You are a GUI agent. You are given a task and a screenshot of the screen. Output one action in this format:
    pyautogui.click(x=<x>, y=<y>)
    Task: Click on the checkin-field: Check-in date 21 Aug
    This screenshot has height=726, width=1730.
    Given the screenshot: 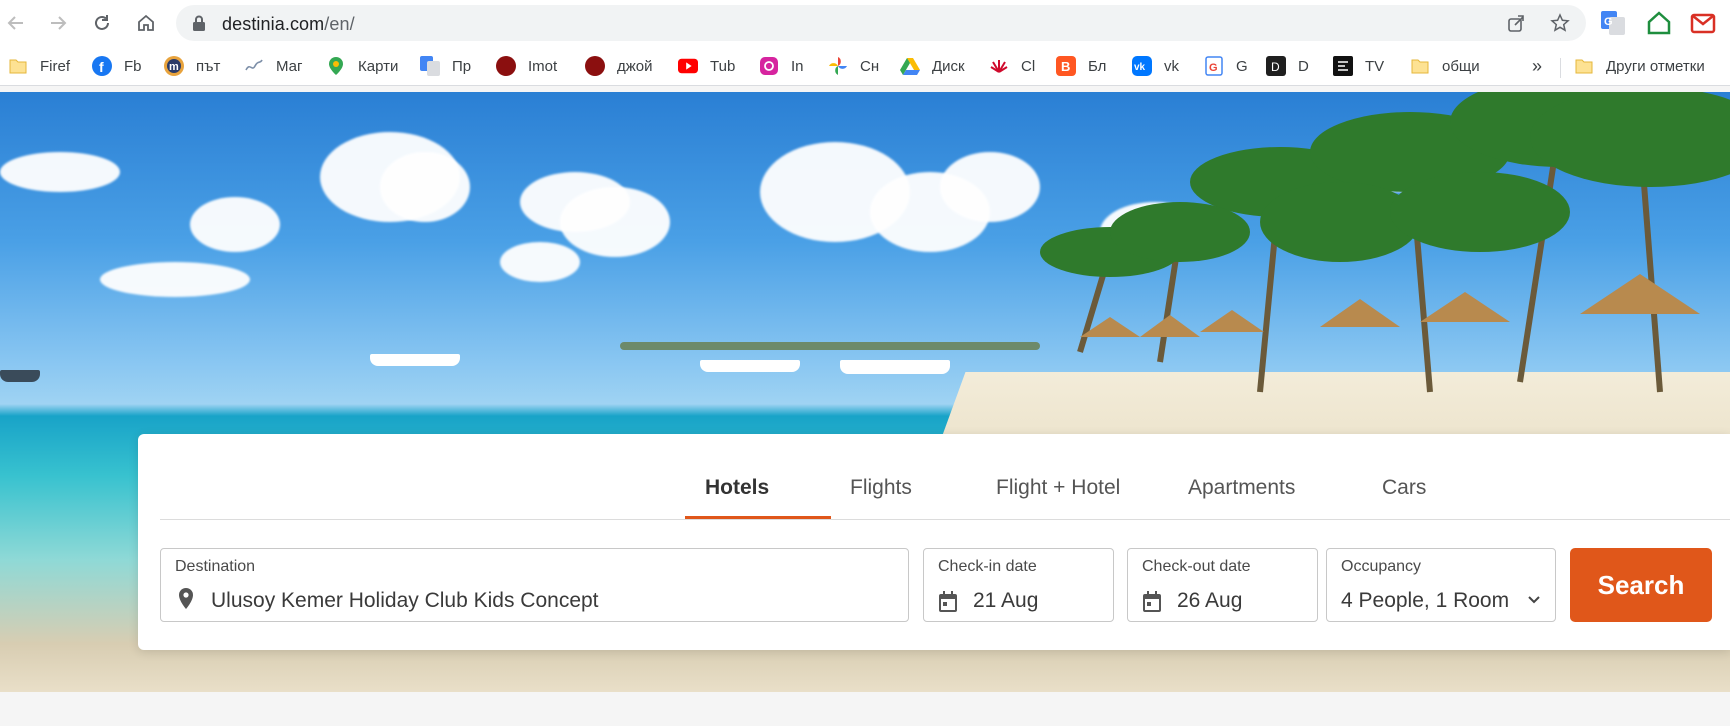 What is the action you would take?
    pyautogui.click(x=1018, y=585)
    